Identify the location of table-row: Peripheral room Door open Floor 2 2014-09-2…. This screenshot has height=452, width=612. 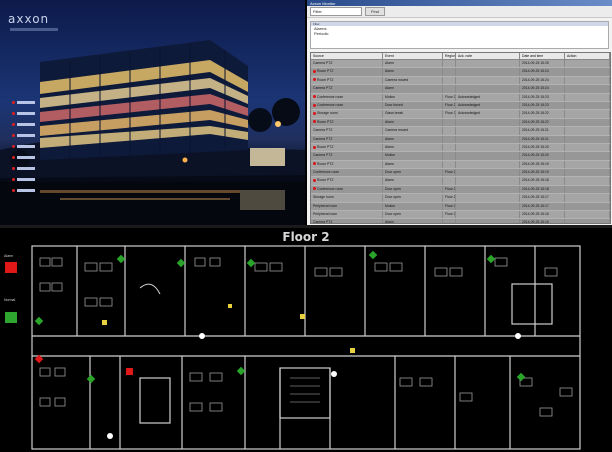
(460, 215).